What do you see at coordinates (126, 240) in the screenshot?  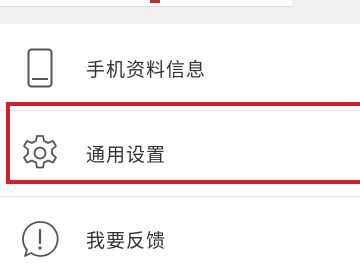 I see `menu-item-label: 我要反馈` at bounding box center [126, 240].